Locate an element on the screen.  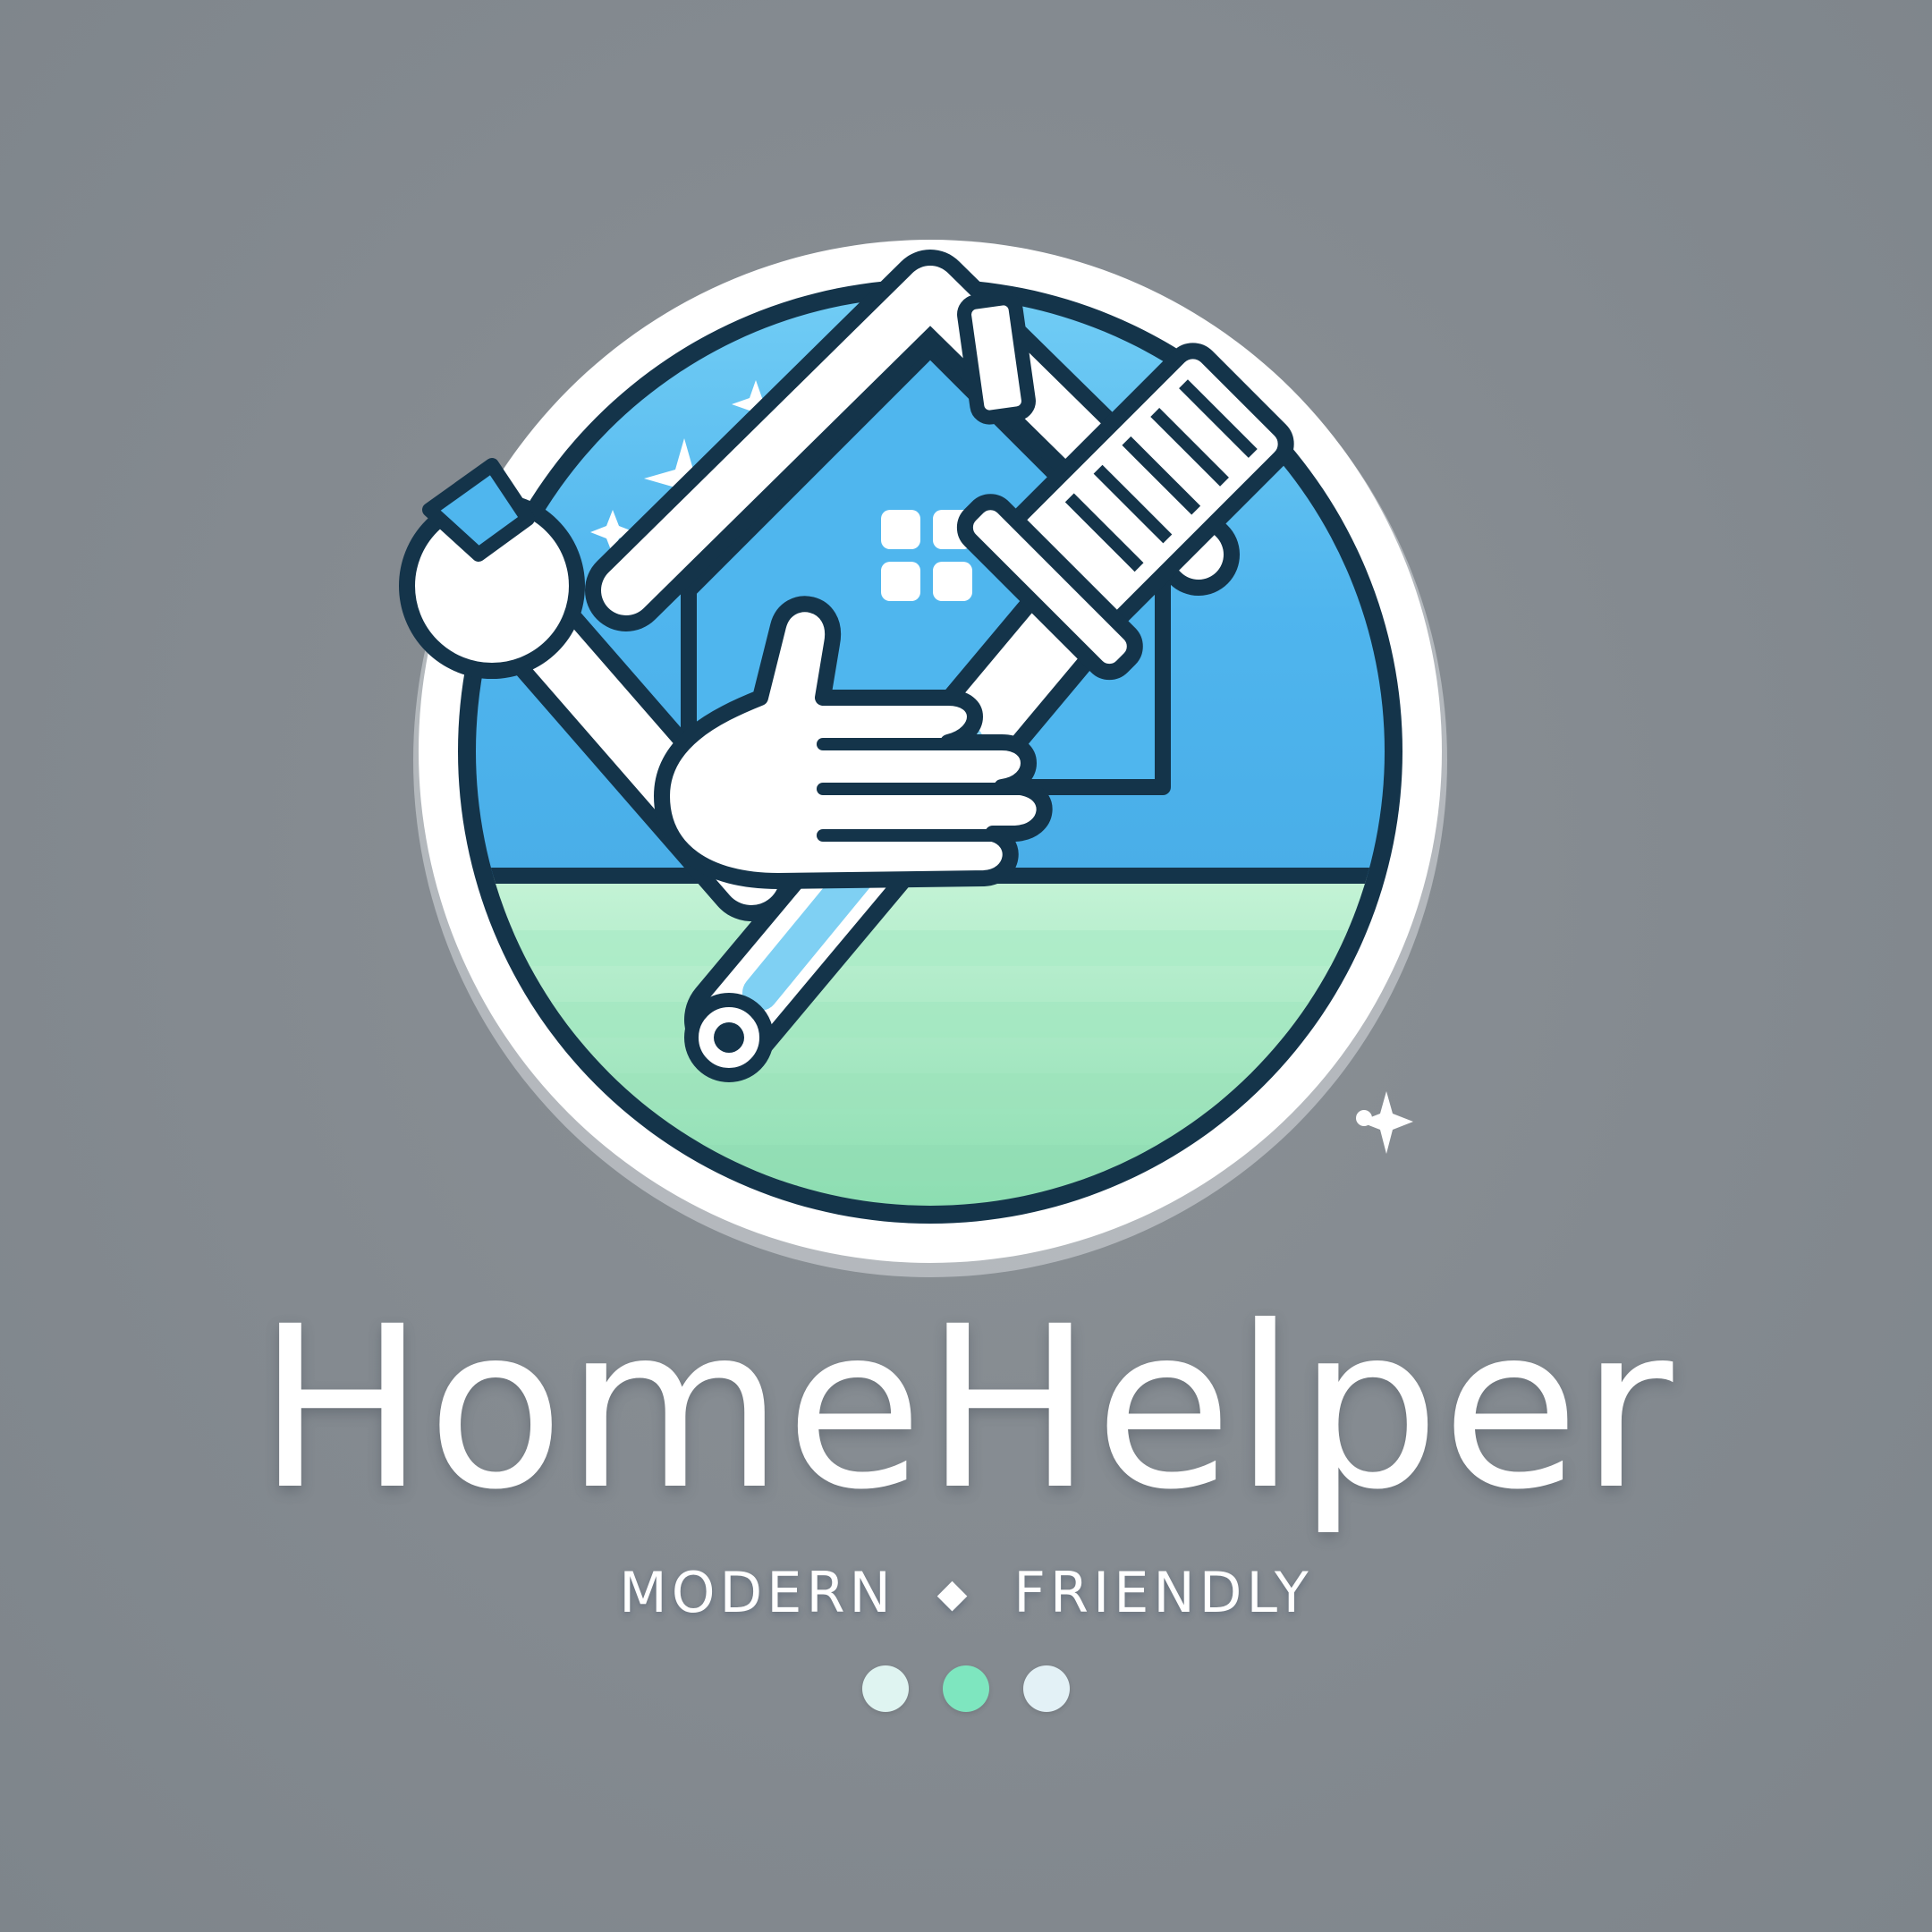
brand-name: HomeHelper is located at coordinates (966, 1408).